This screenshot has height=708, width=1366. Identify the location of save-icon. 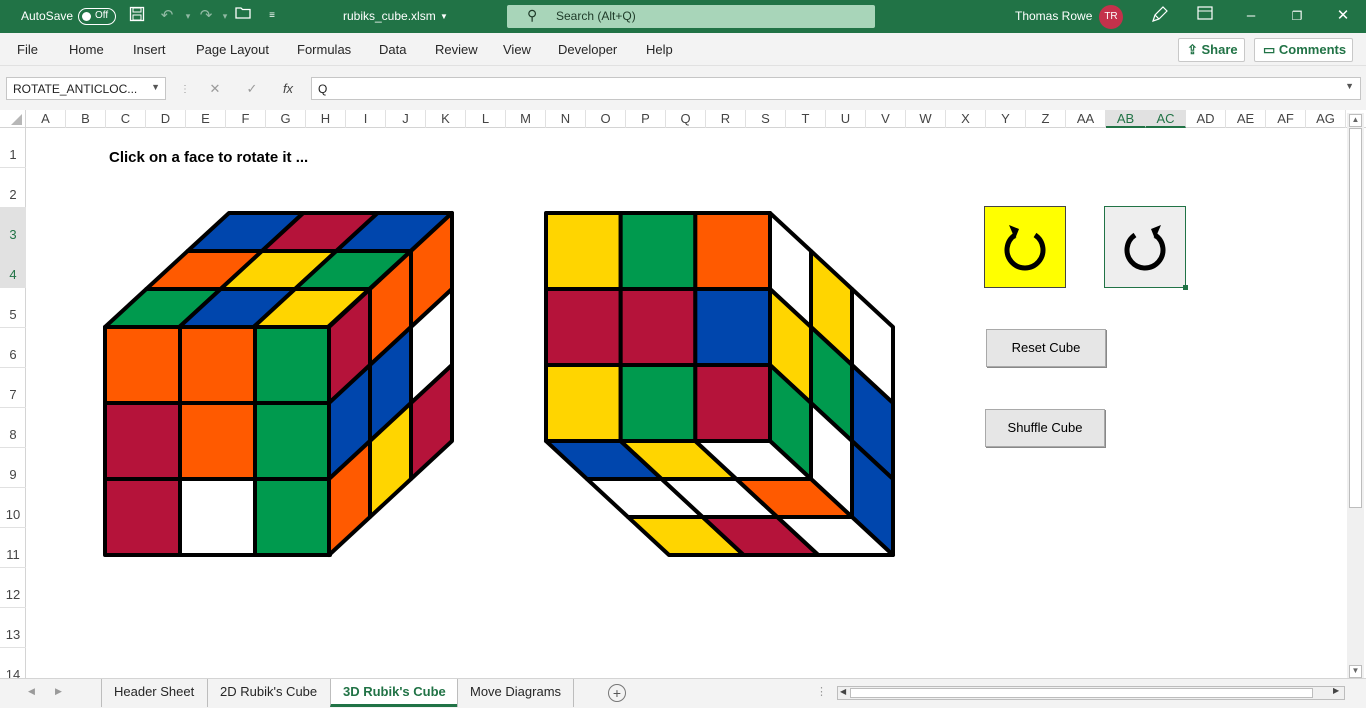
(137, 16).